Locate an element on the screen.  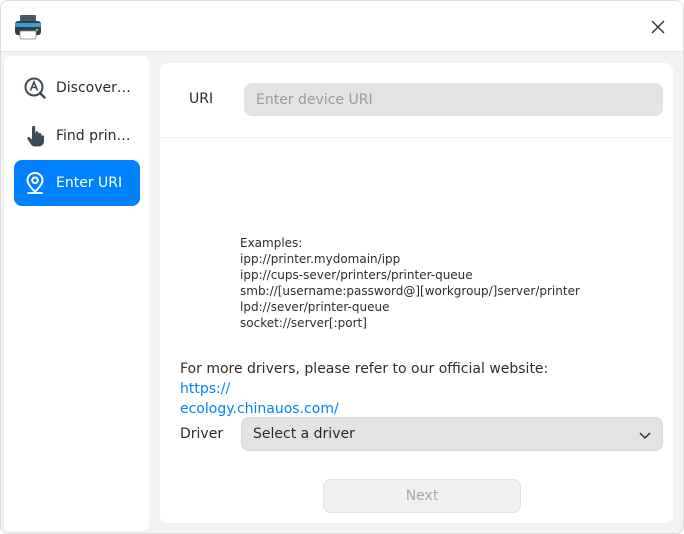
close-icon is located at coordinates (658, 27).